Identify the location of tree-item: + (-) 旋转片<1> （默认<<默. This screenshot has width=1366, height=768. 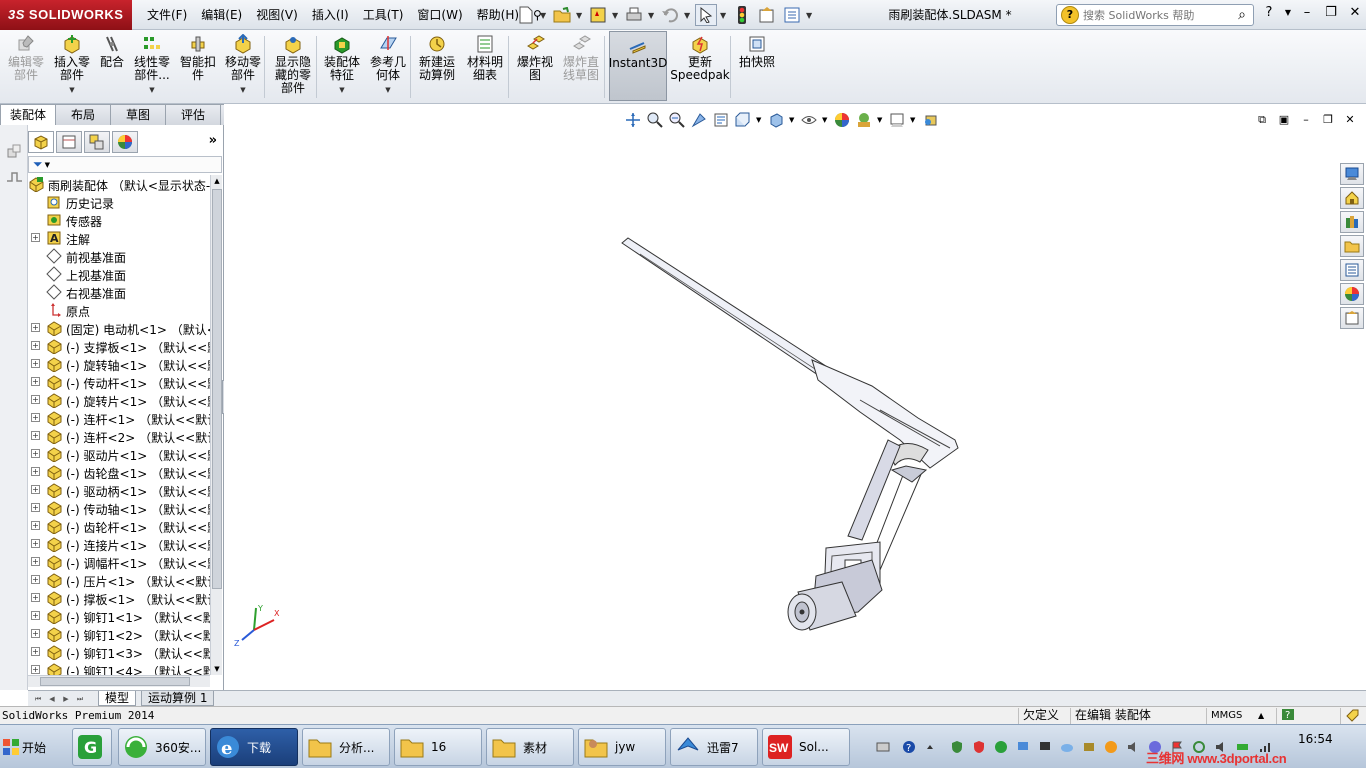
(119, 400).